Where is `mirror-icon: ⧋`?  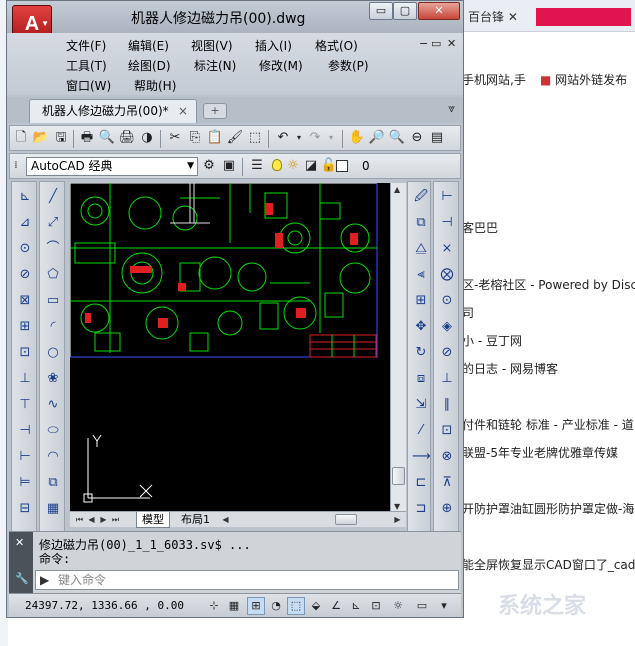 mirror-icon: ⧋ is located at coordinates (421, 249).